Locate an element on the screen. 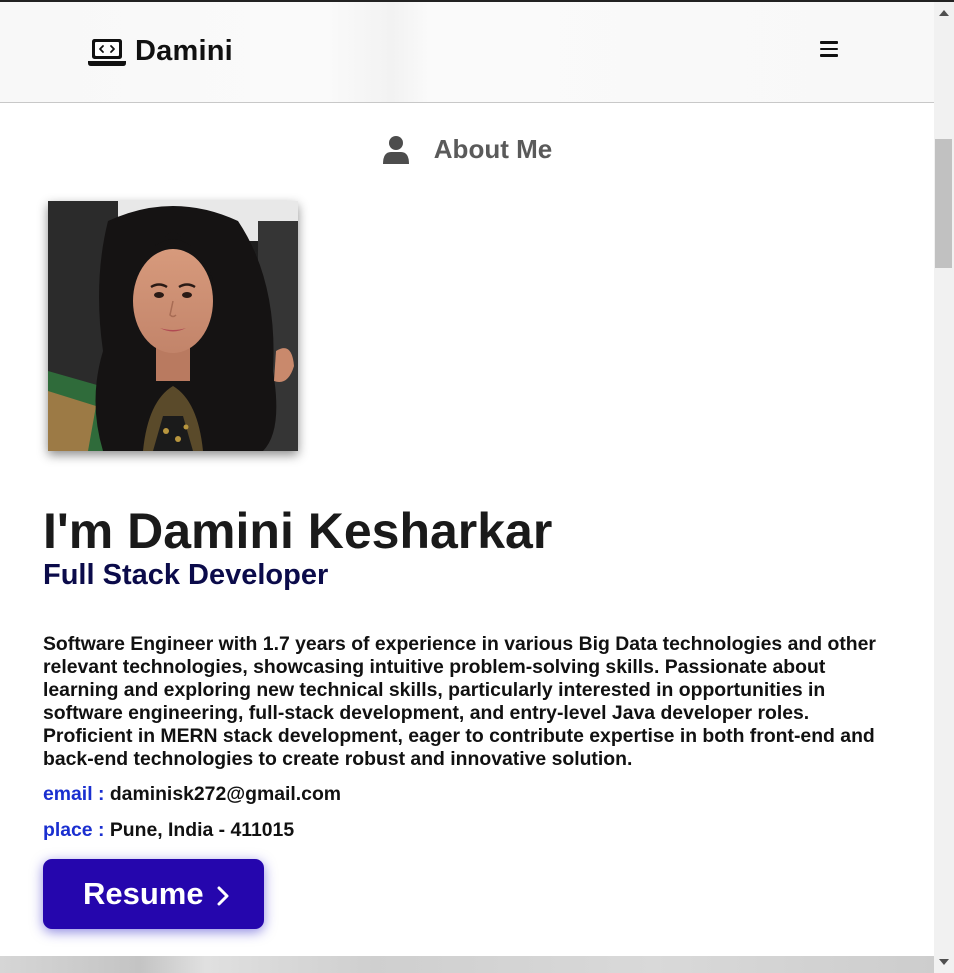  about-heading: About Me is located at coordinates (467, 149).